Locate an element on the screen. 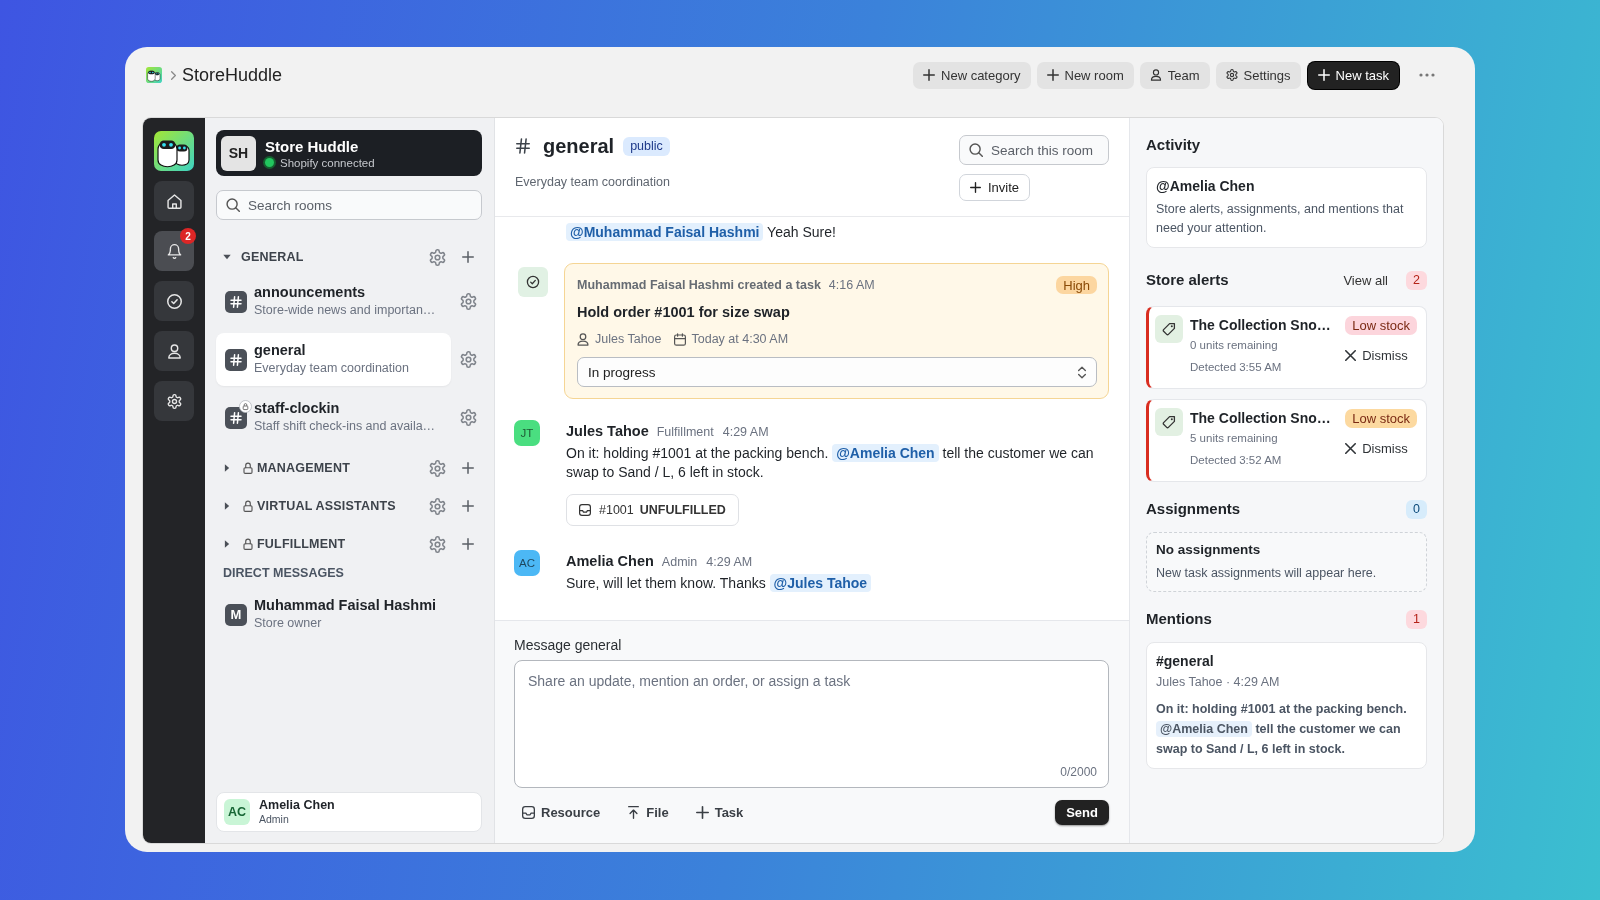 The height and width of the screenshot is (900, 1600). sender-role: Admin is located at coordinates (679, 562).